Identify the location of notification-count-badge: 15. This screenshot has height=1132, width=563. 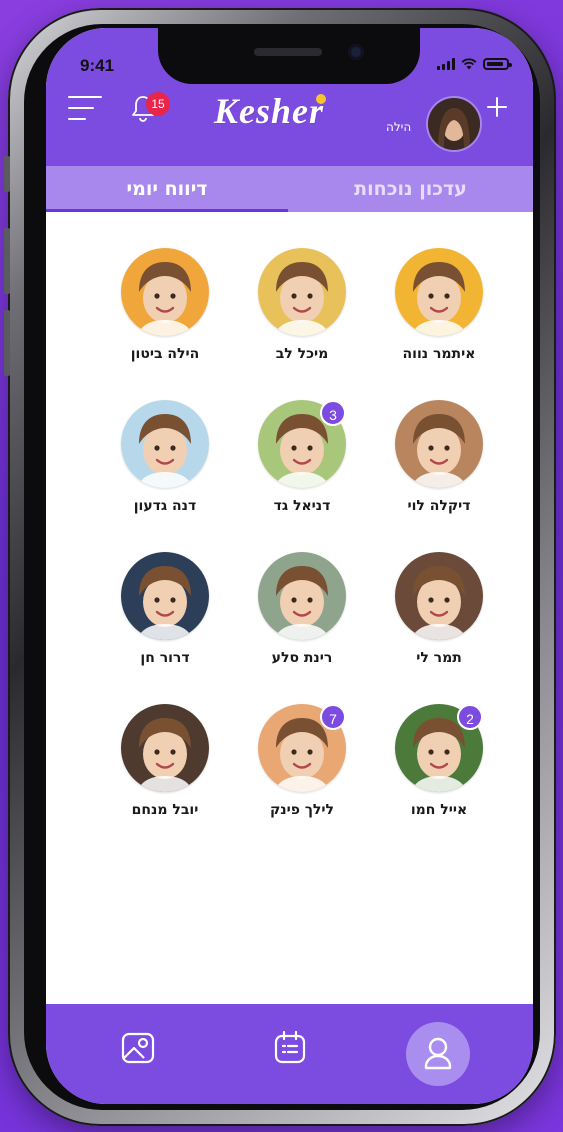
(158, 104).